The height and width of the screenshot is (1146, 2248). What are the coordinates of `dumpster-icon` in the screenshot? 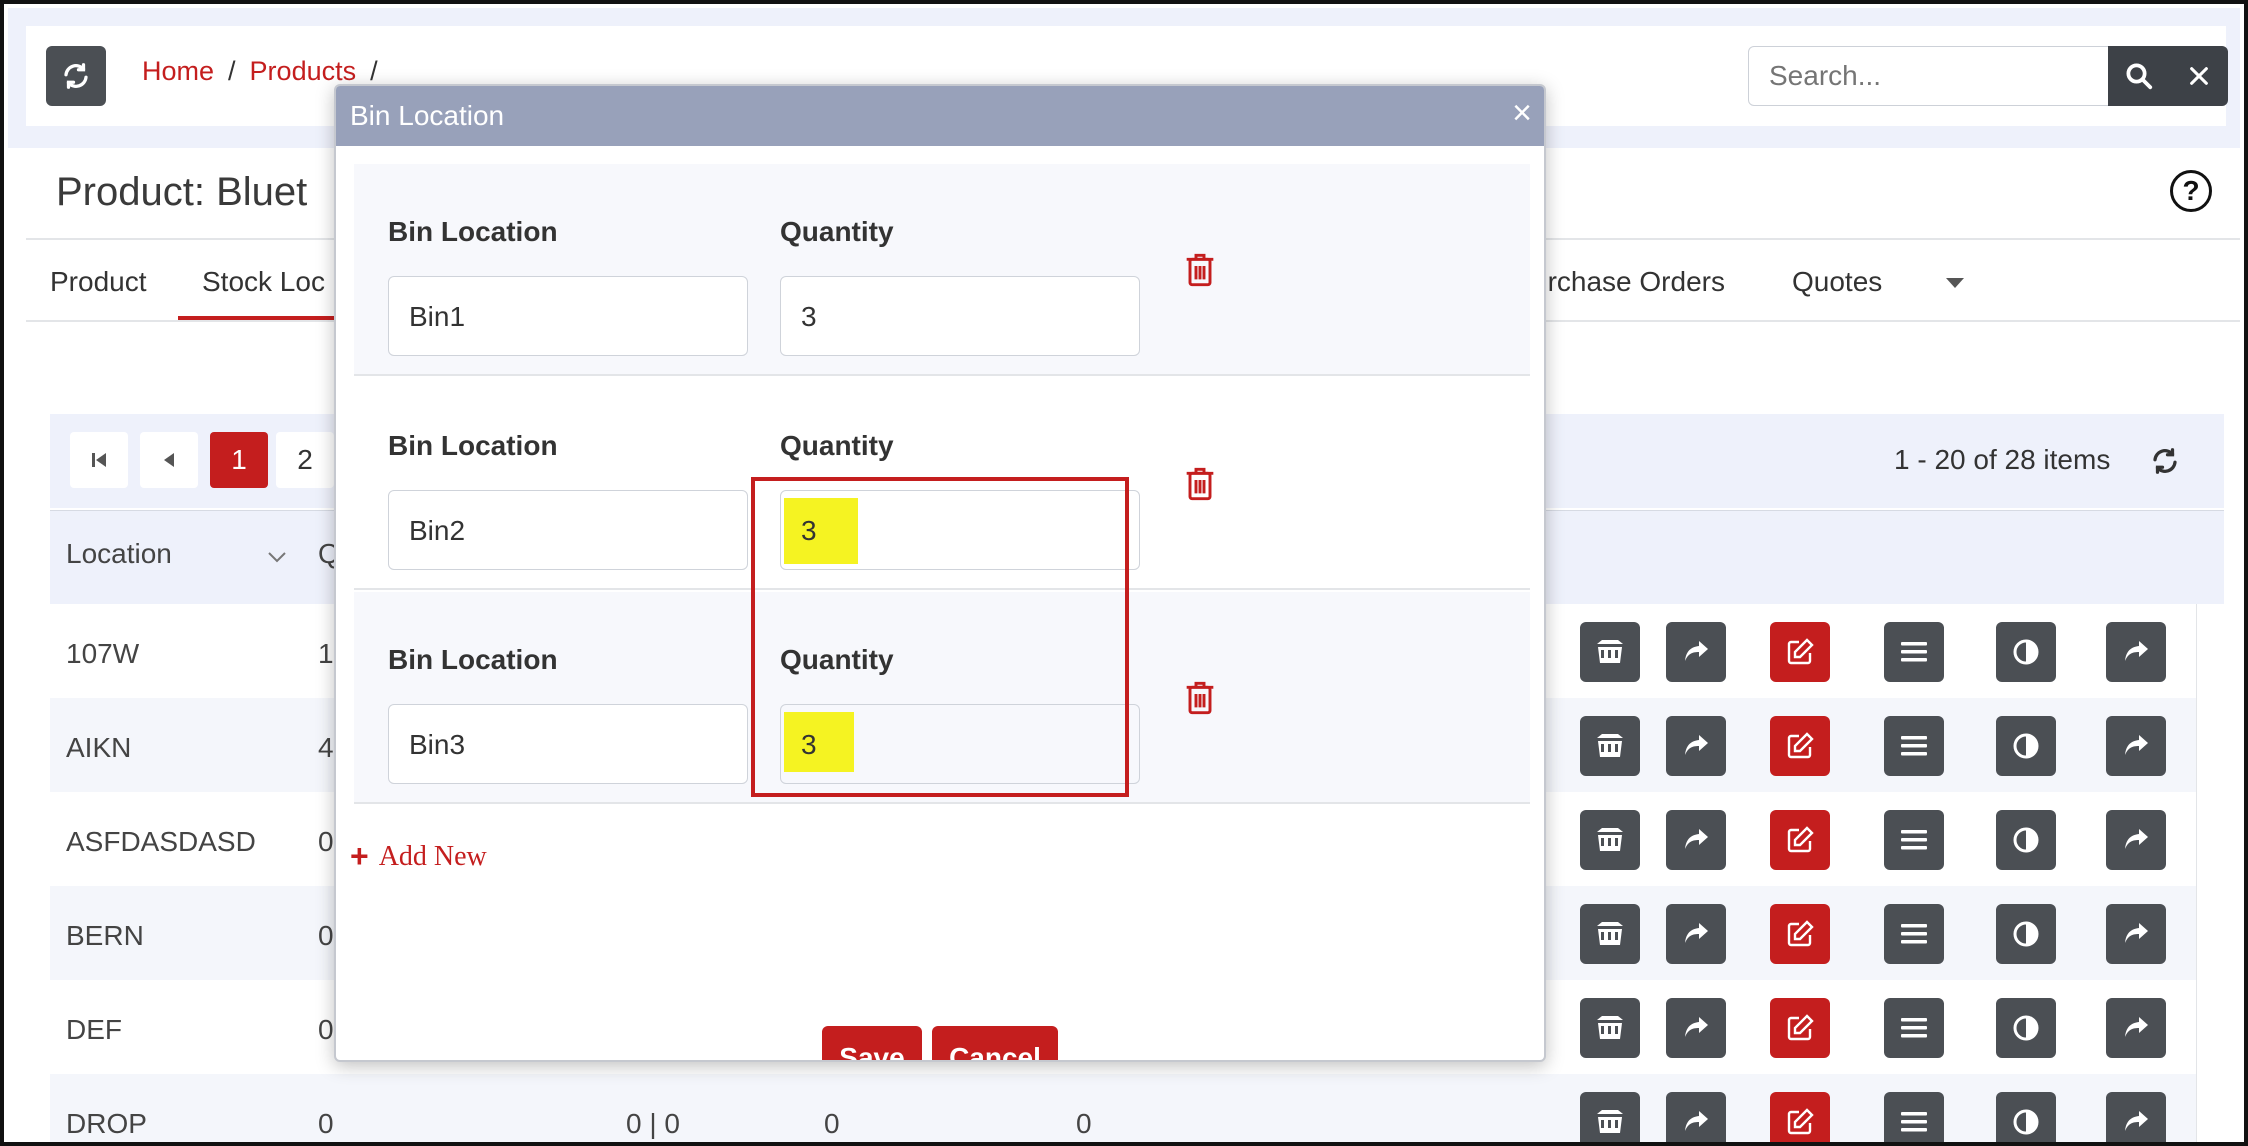 It's located at (1610, 1028).